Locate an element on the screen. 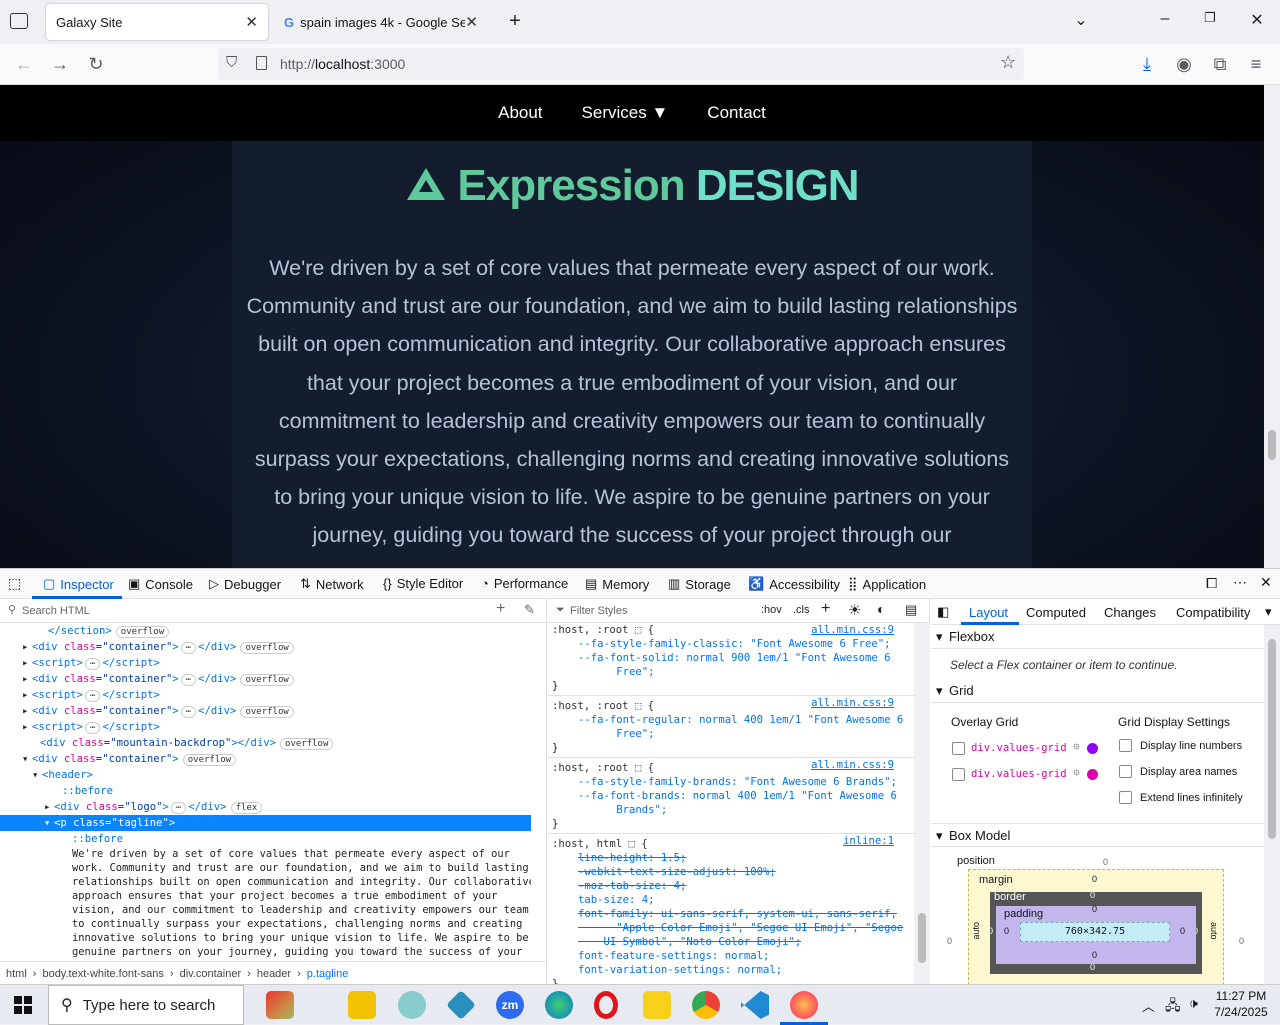 The height and width of the screenshot is (1025, 1280). hov-toggle: :hov is located at coordinates (771, 610).